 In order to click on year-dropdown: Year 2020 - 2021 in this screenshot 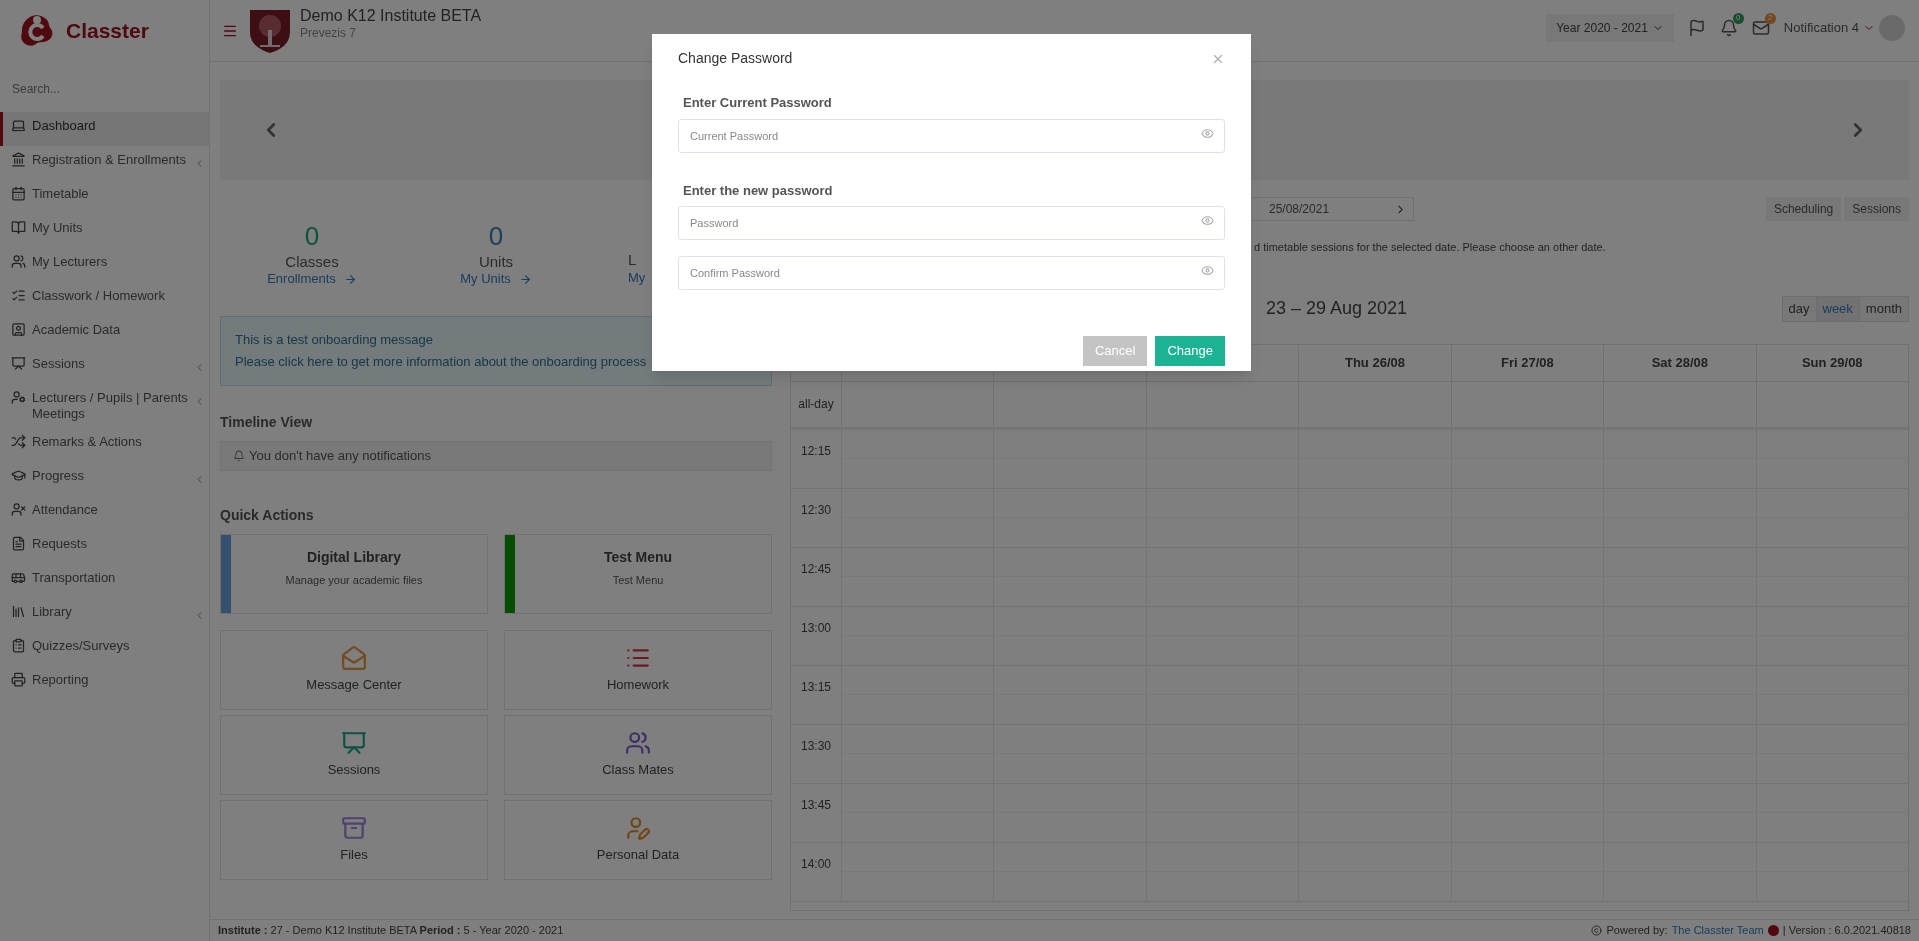, I will do `click(1610, 27)`.